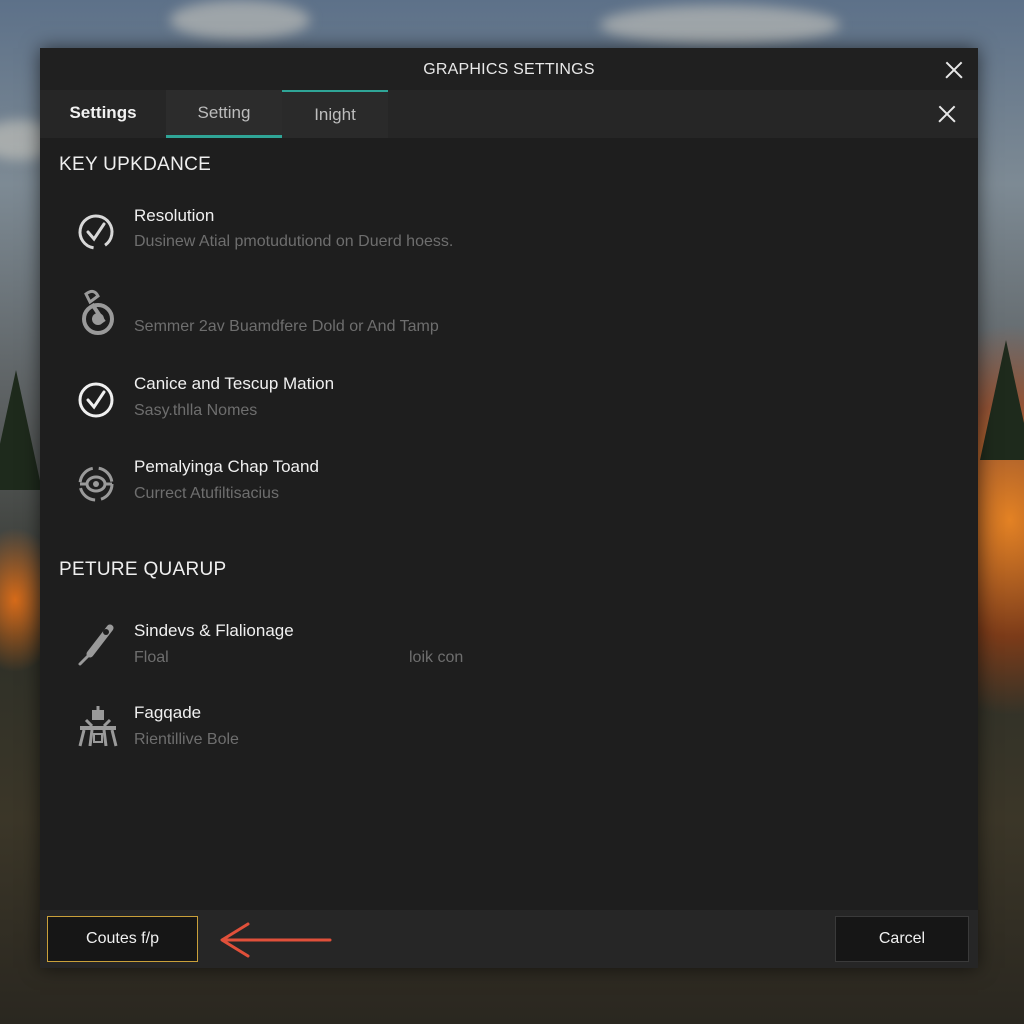 The height and width of the screenshot is (1024, 1024). What do you see at coordinates (224, 114) in the screenshot?
I see `tab-setting: Setting` at bounding box center [224, 114].